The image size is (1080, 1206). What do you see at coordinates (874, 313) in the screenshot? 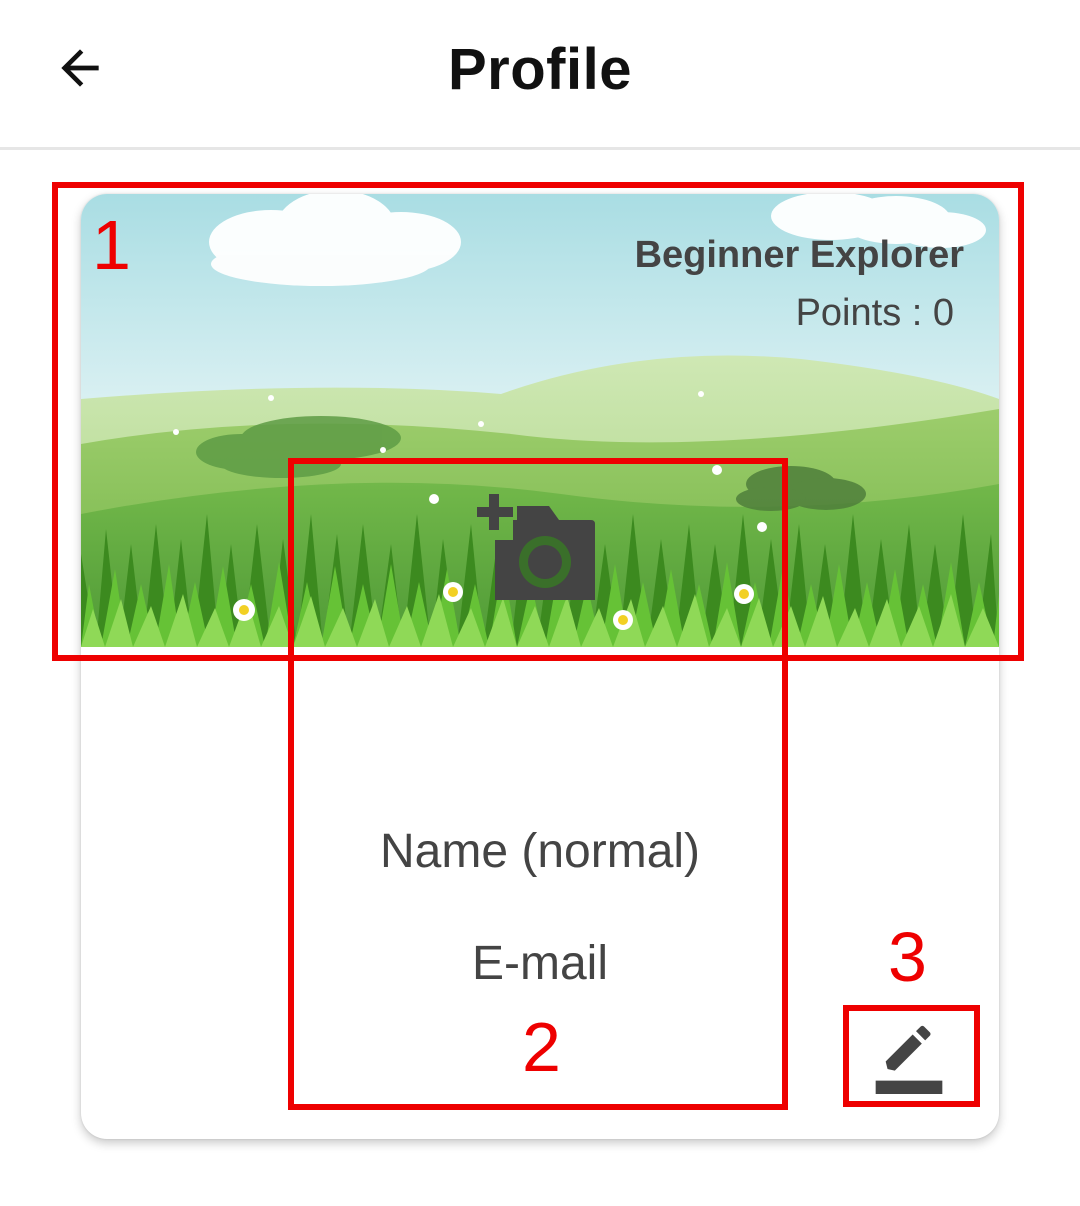
I see `points-label: Points : 0` at bounding box center [874, 313].